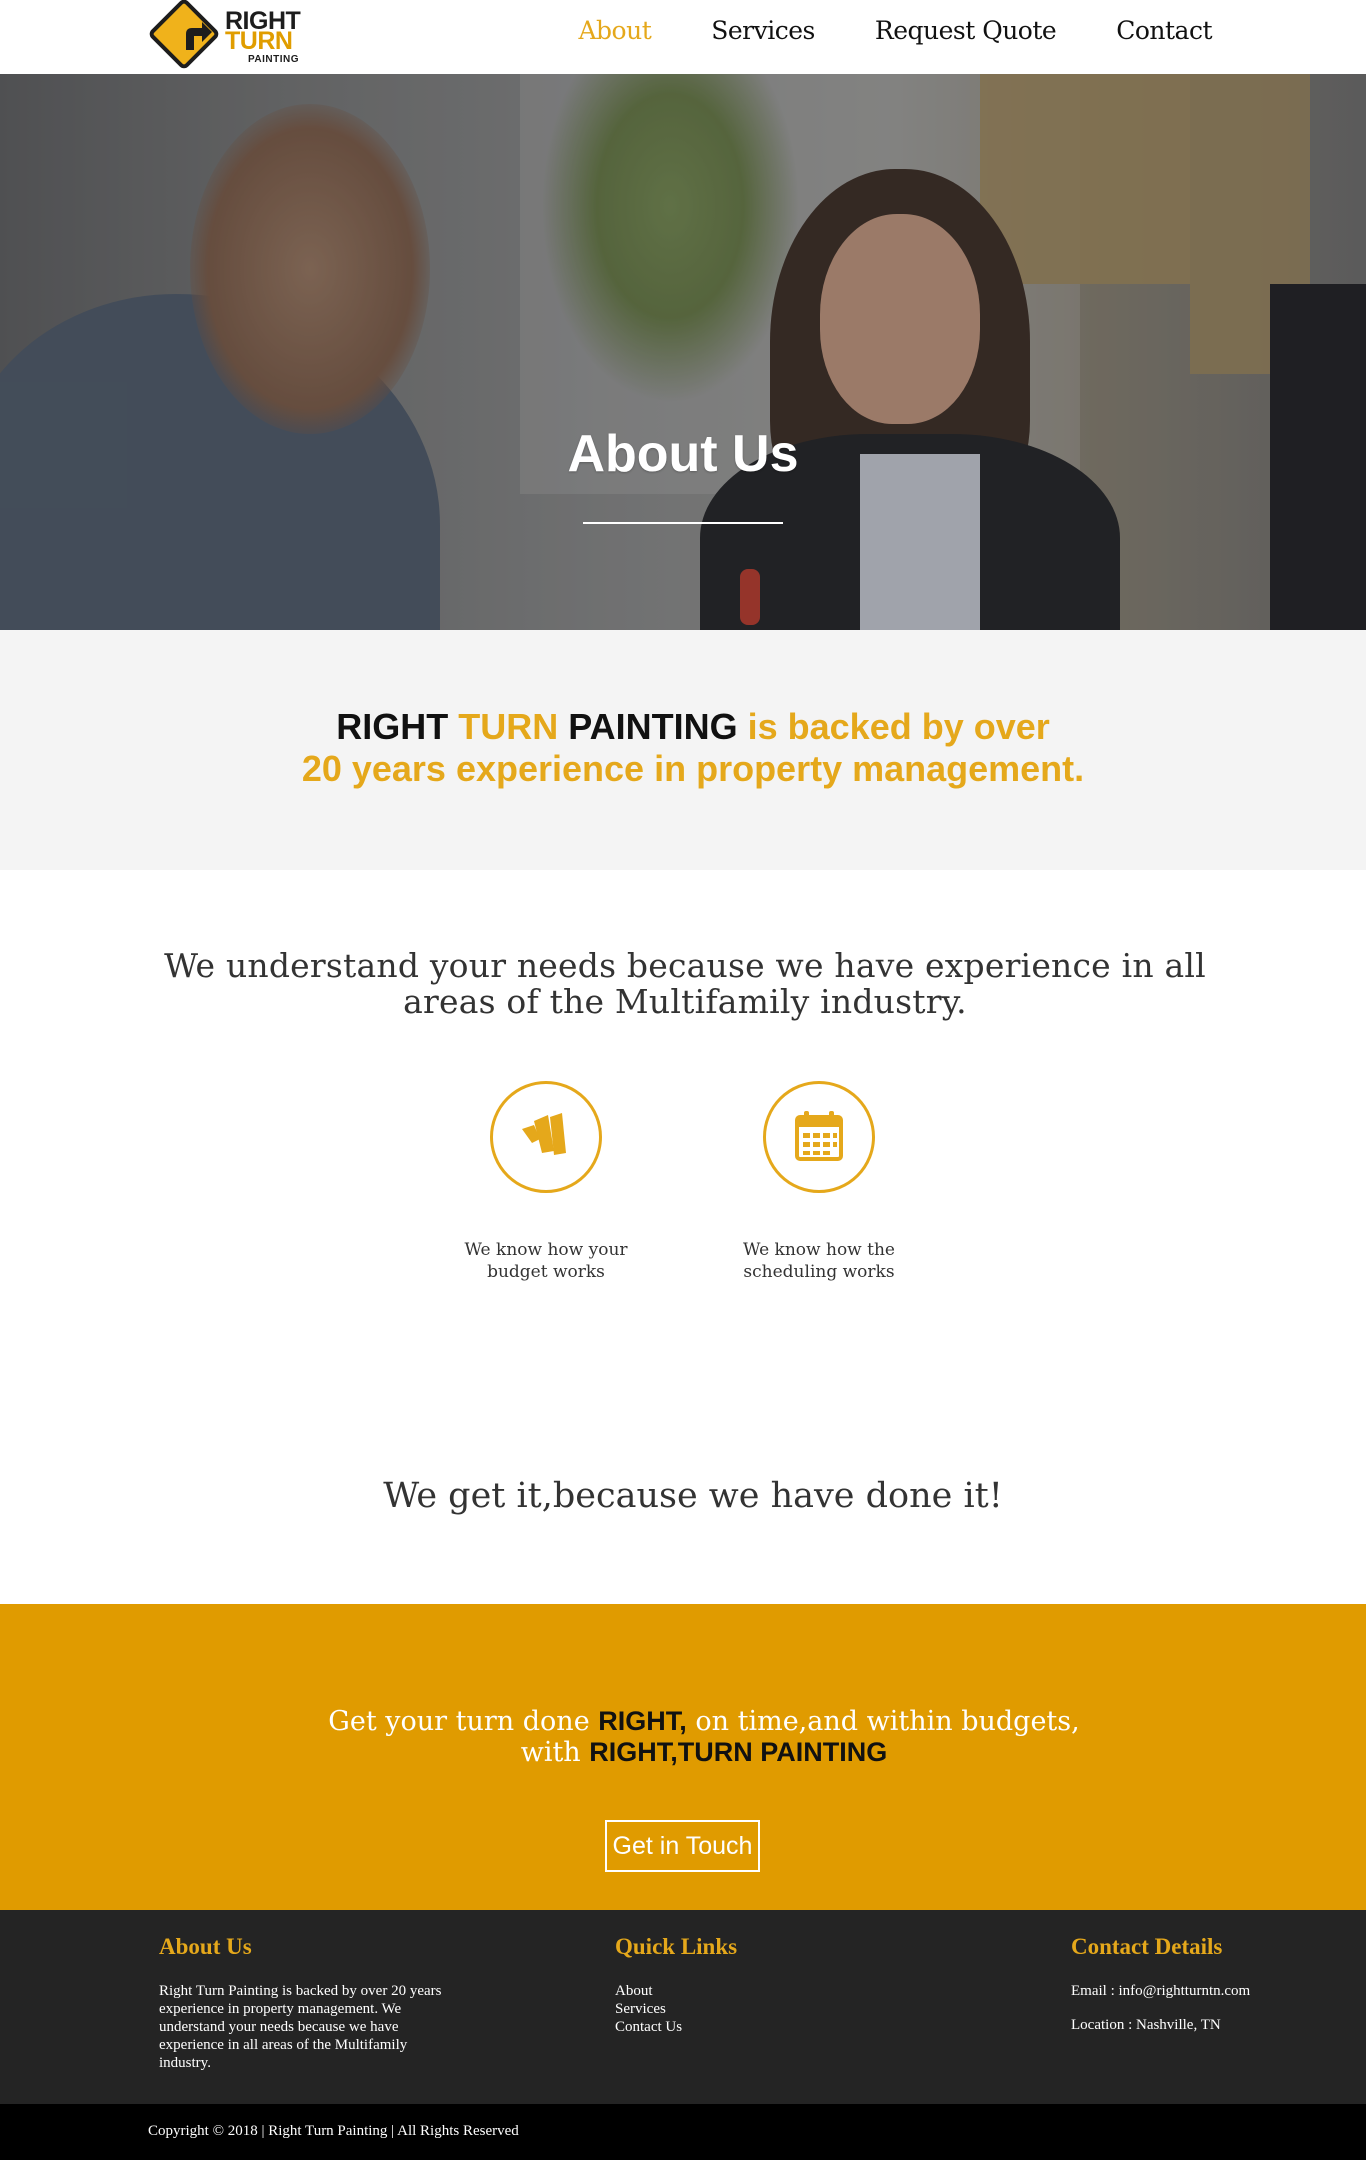  Describe the element at coordinates (546, 1261) in the screenshot. I see `feature-label: We know how your budget works` at that location.